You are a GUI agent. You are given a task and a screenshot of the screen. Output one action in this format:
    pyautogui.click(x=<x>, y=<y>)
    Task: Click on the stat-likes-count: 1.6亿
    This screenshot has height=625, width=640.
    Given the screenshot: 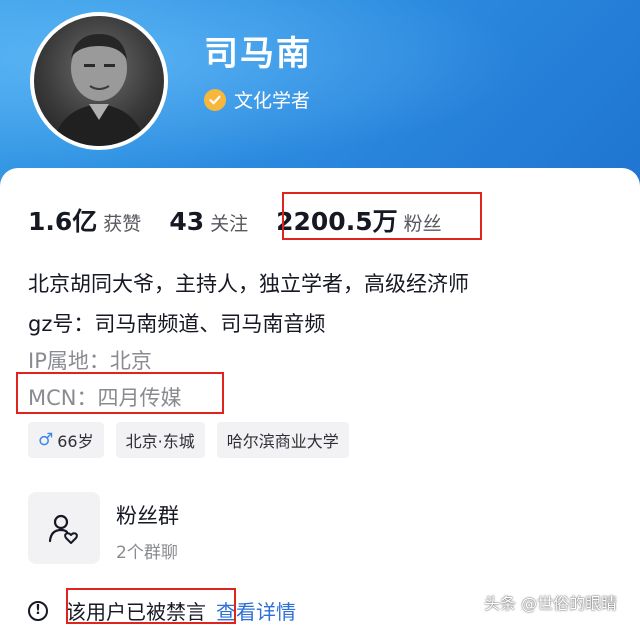 What is the action you would take?
    pyautogui.click(x=63, y=221)
    